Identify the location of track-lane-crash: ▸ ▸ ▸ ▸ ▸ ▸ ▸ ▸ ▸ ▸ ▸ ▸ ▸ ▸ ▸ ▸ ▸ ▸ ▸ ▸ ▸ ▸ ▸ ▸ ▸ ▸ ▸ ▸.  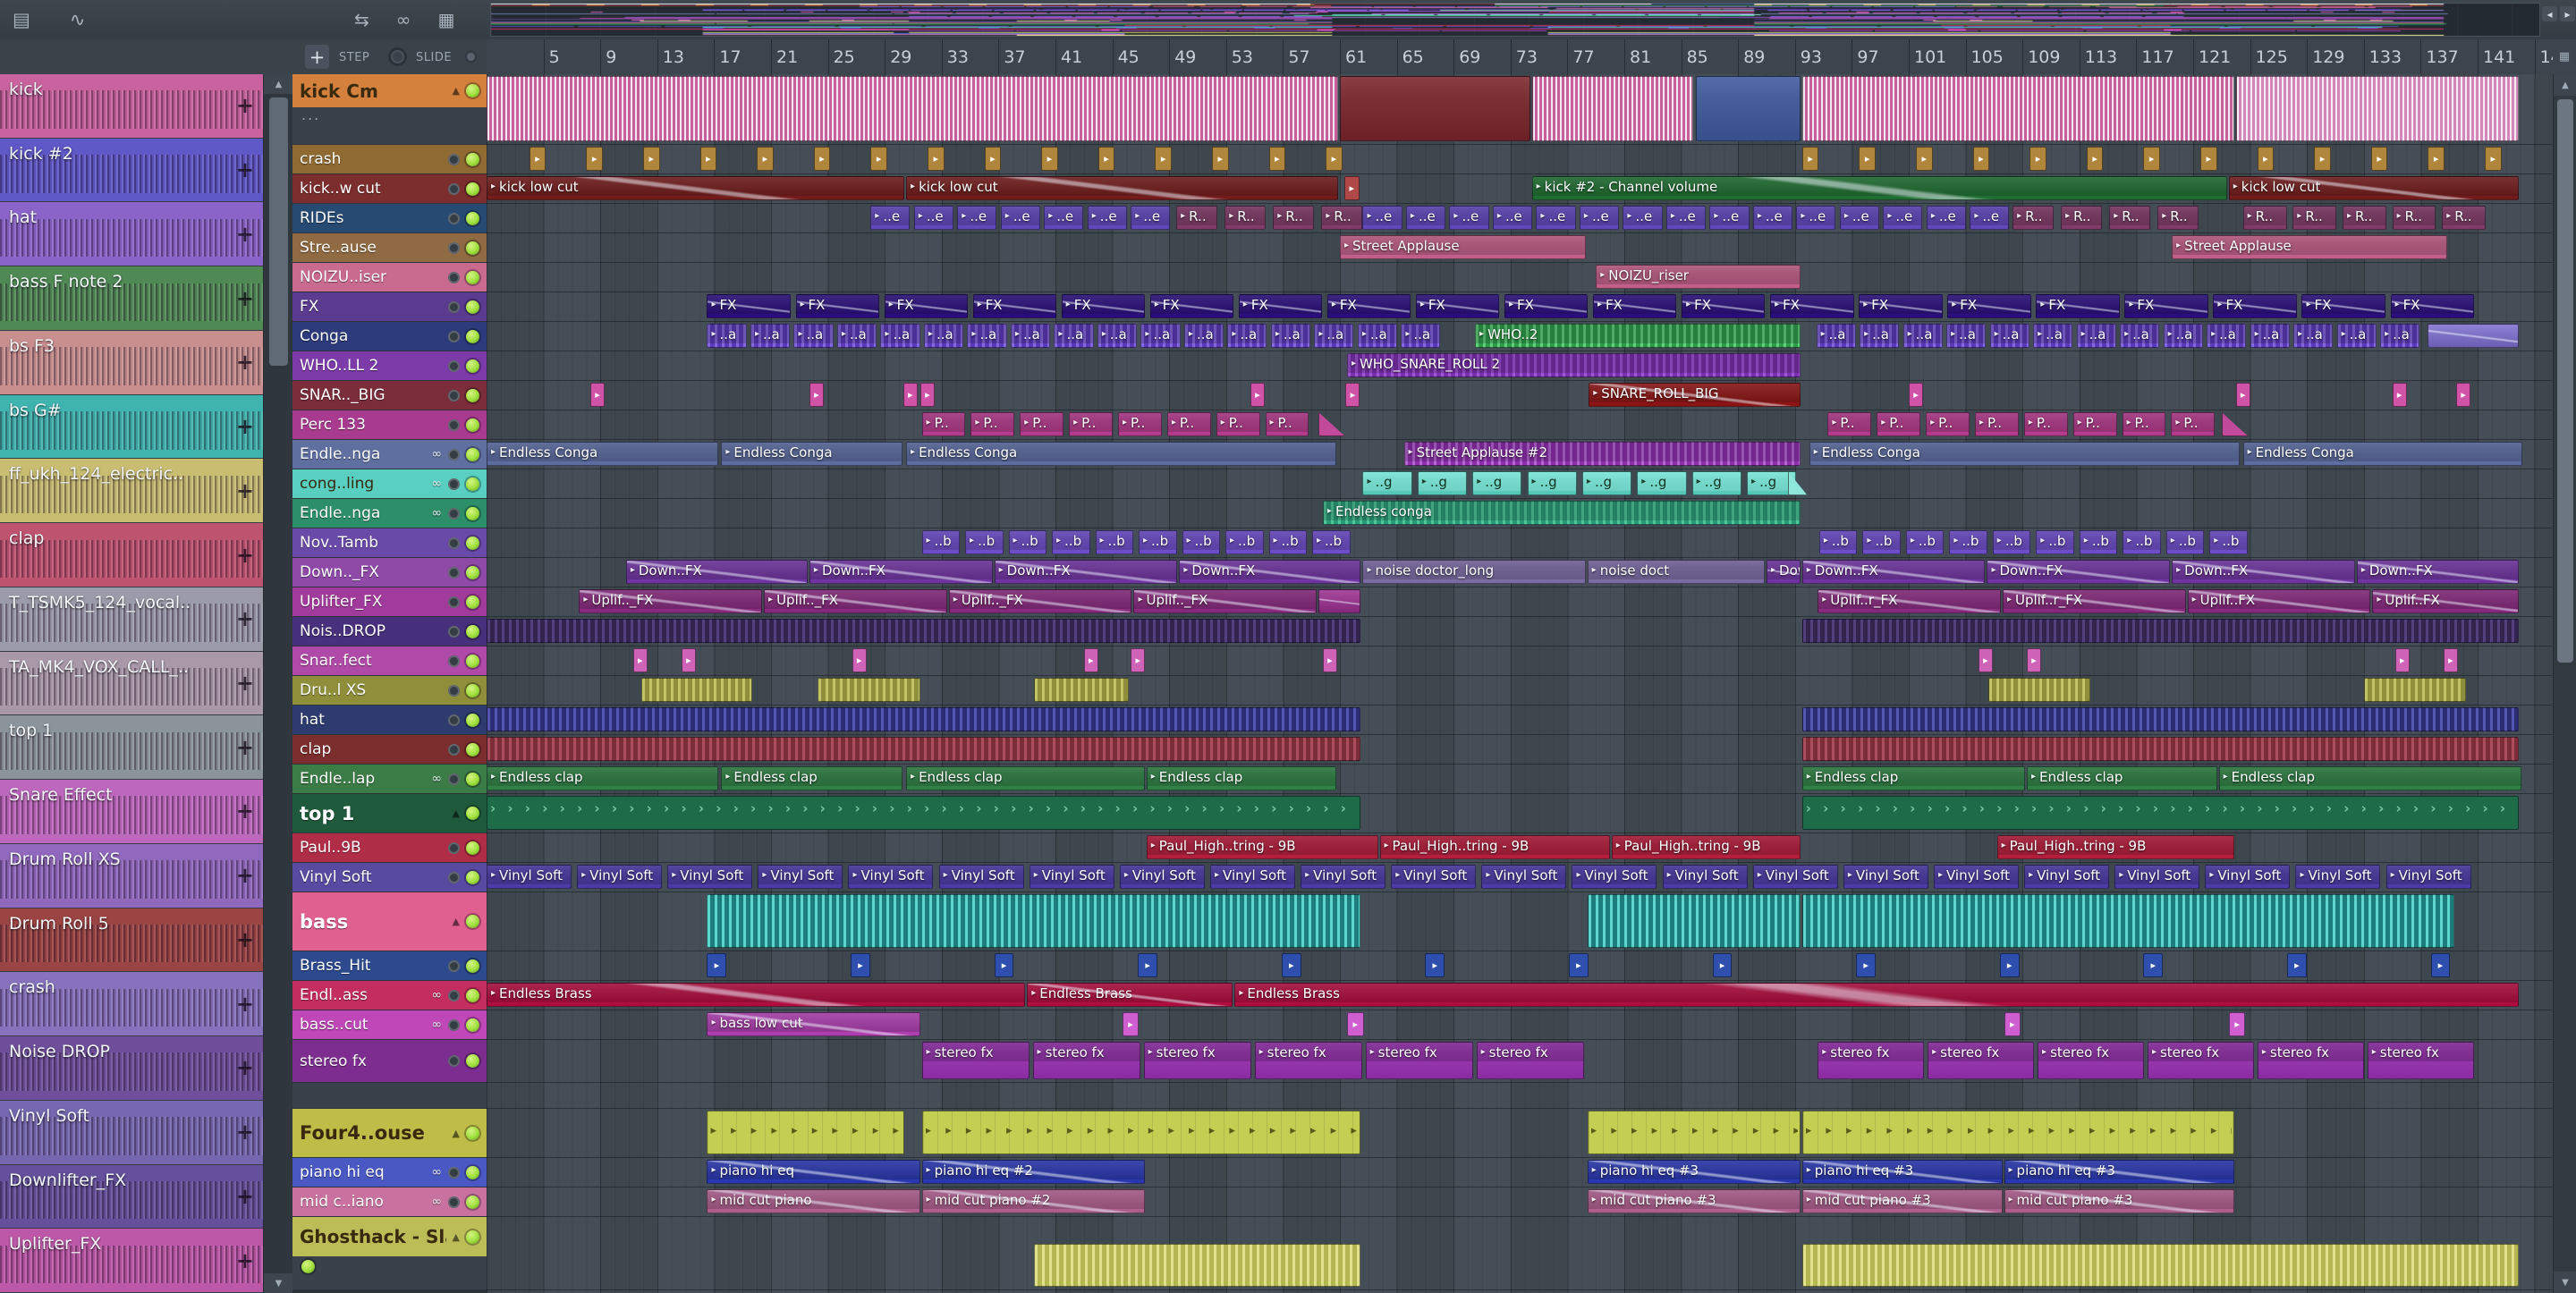
(1520, 160).